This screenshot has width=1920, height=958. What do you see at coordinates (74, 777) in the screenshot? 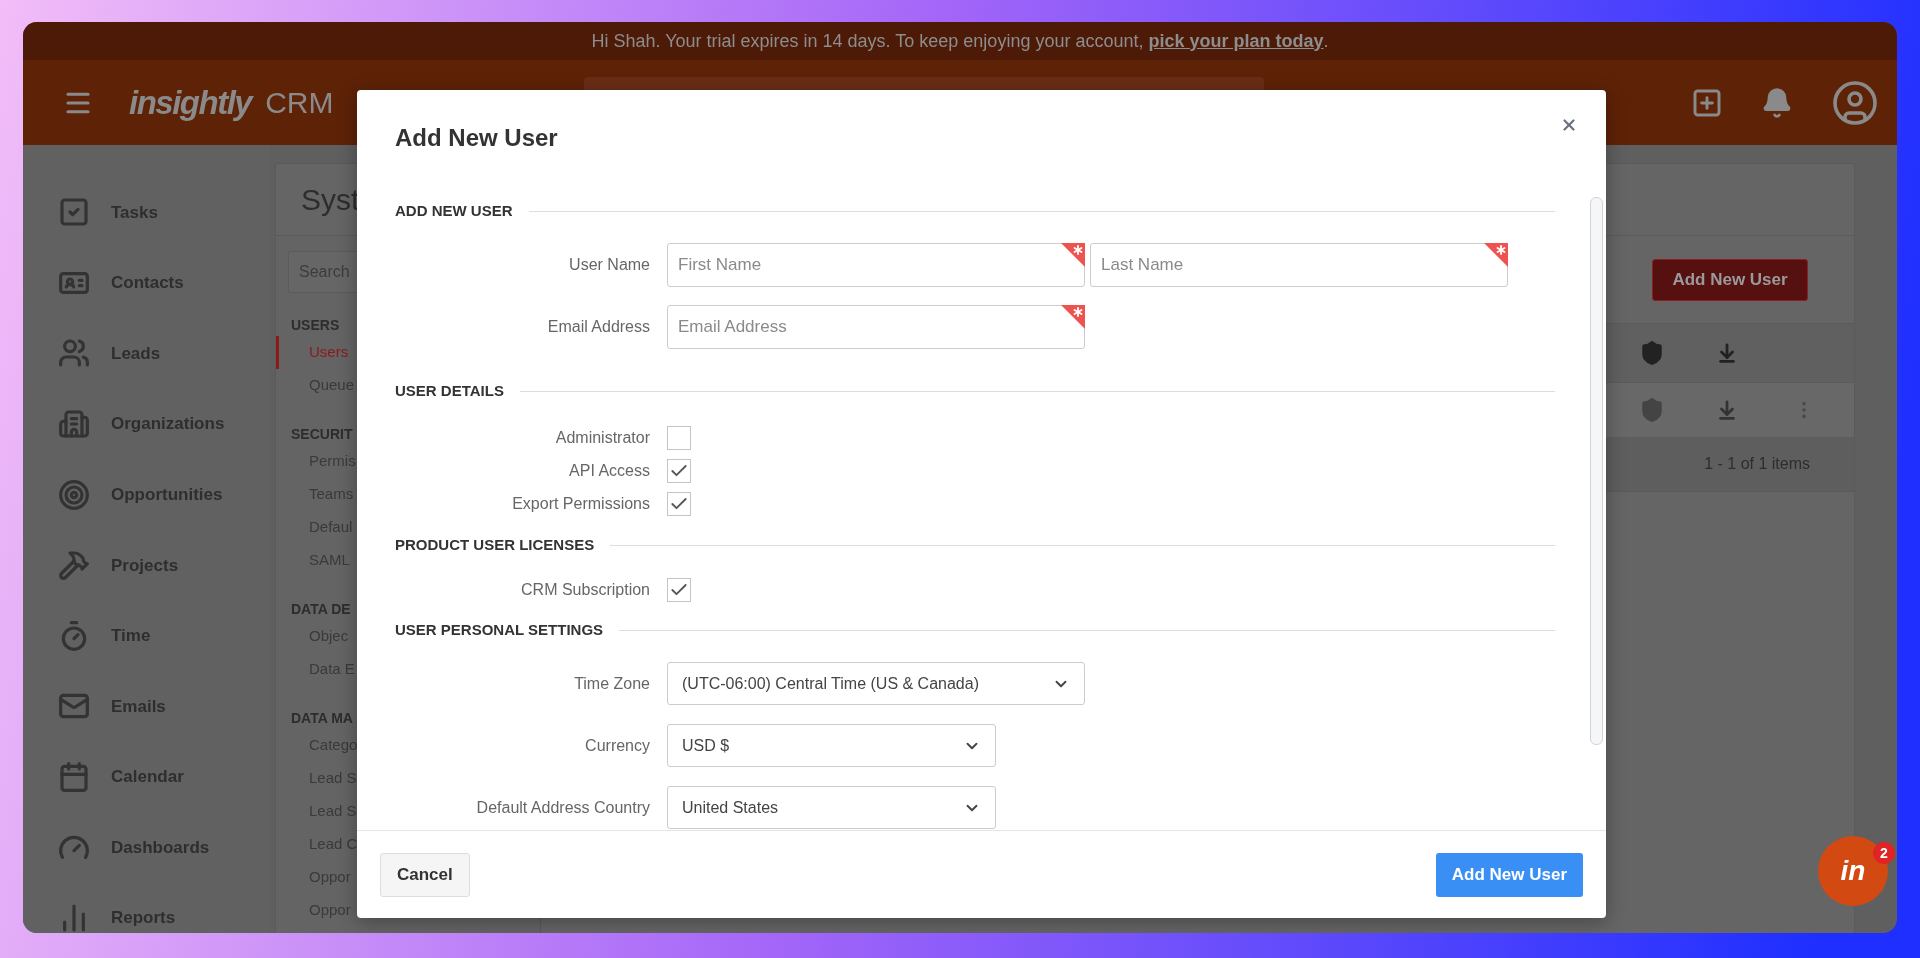
I see `calendar-icon` at bounding box center [74, 777].